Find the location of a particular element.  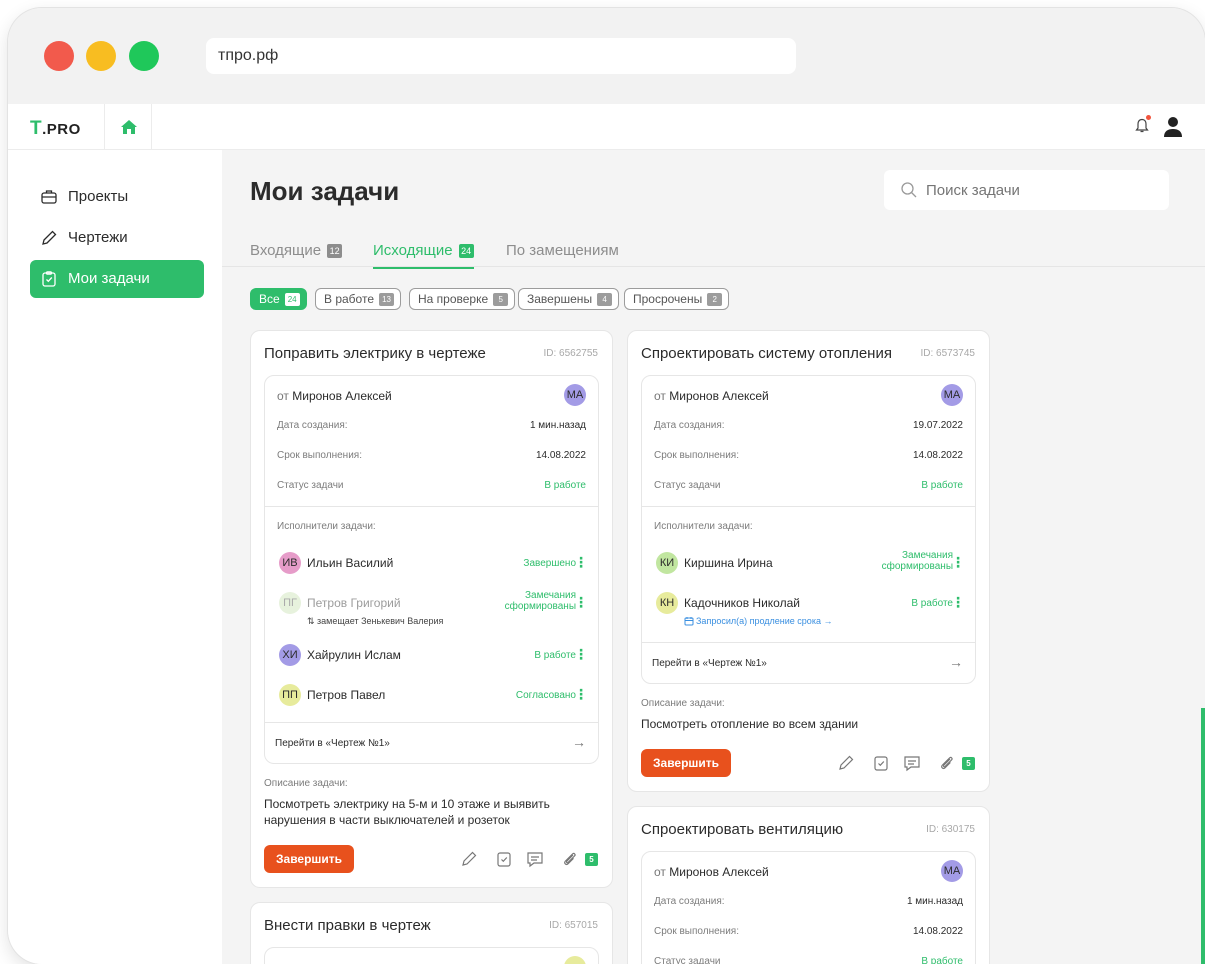

address-bar: тпро.рф is located at coordinates (501, 56).